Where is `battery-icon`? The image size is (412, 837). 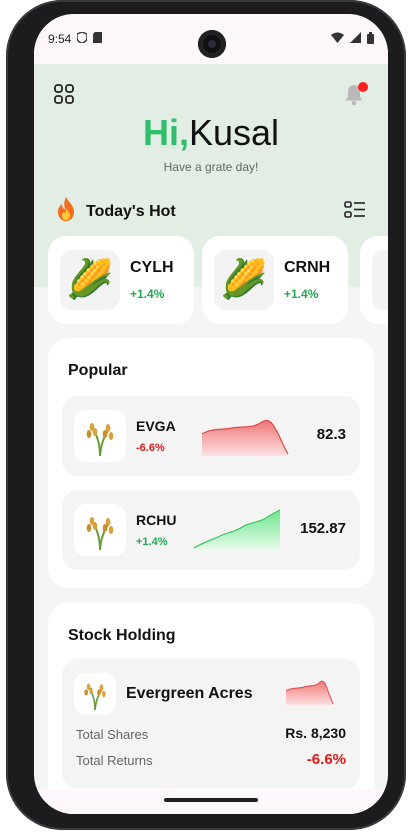 battery-icon is located at coordinates (370, 39).